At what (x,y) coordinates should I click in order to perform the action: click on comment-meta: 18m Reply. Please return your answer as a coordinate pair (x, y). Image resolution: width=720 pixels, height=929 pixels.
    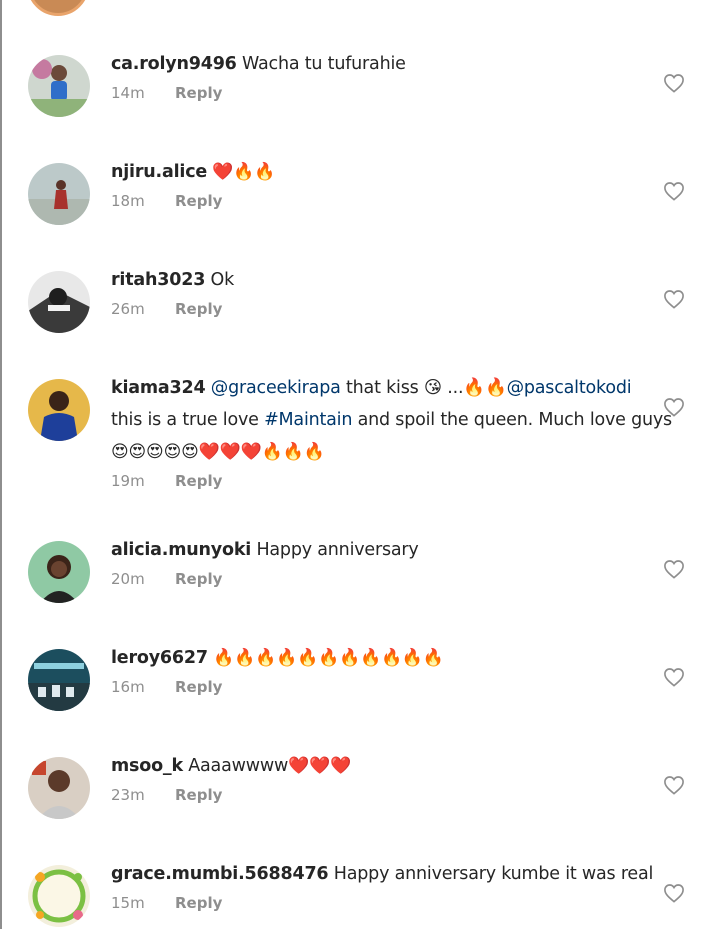
    Looking at the image, I should click on (381, 201).